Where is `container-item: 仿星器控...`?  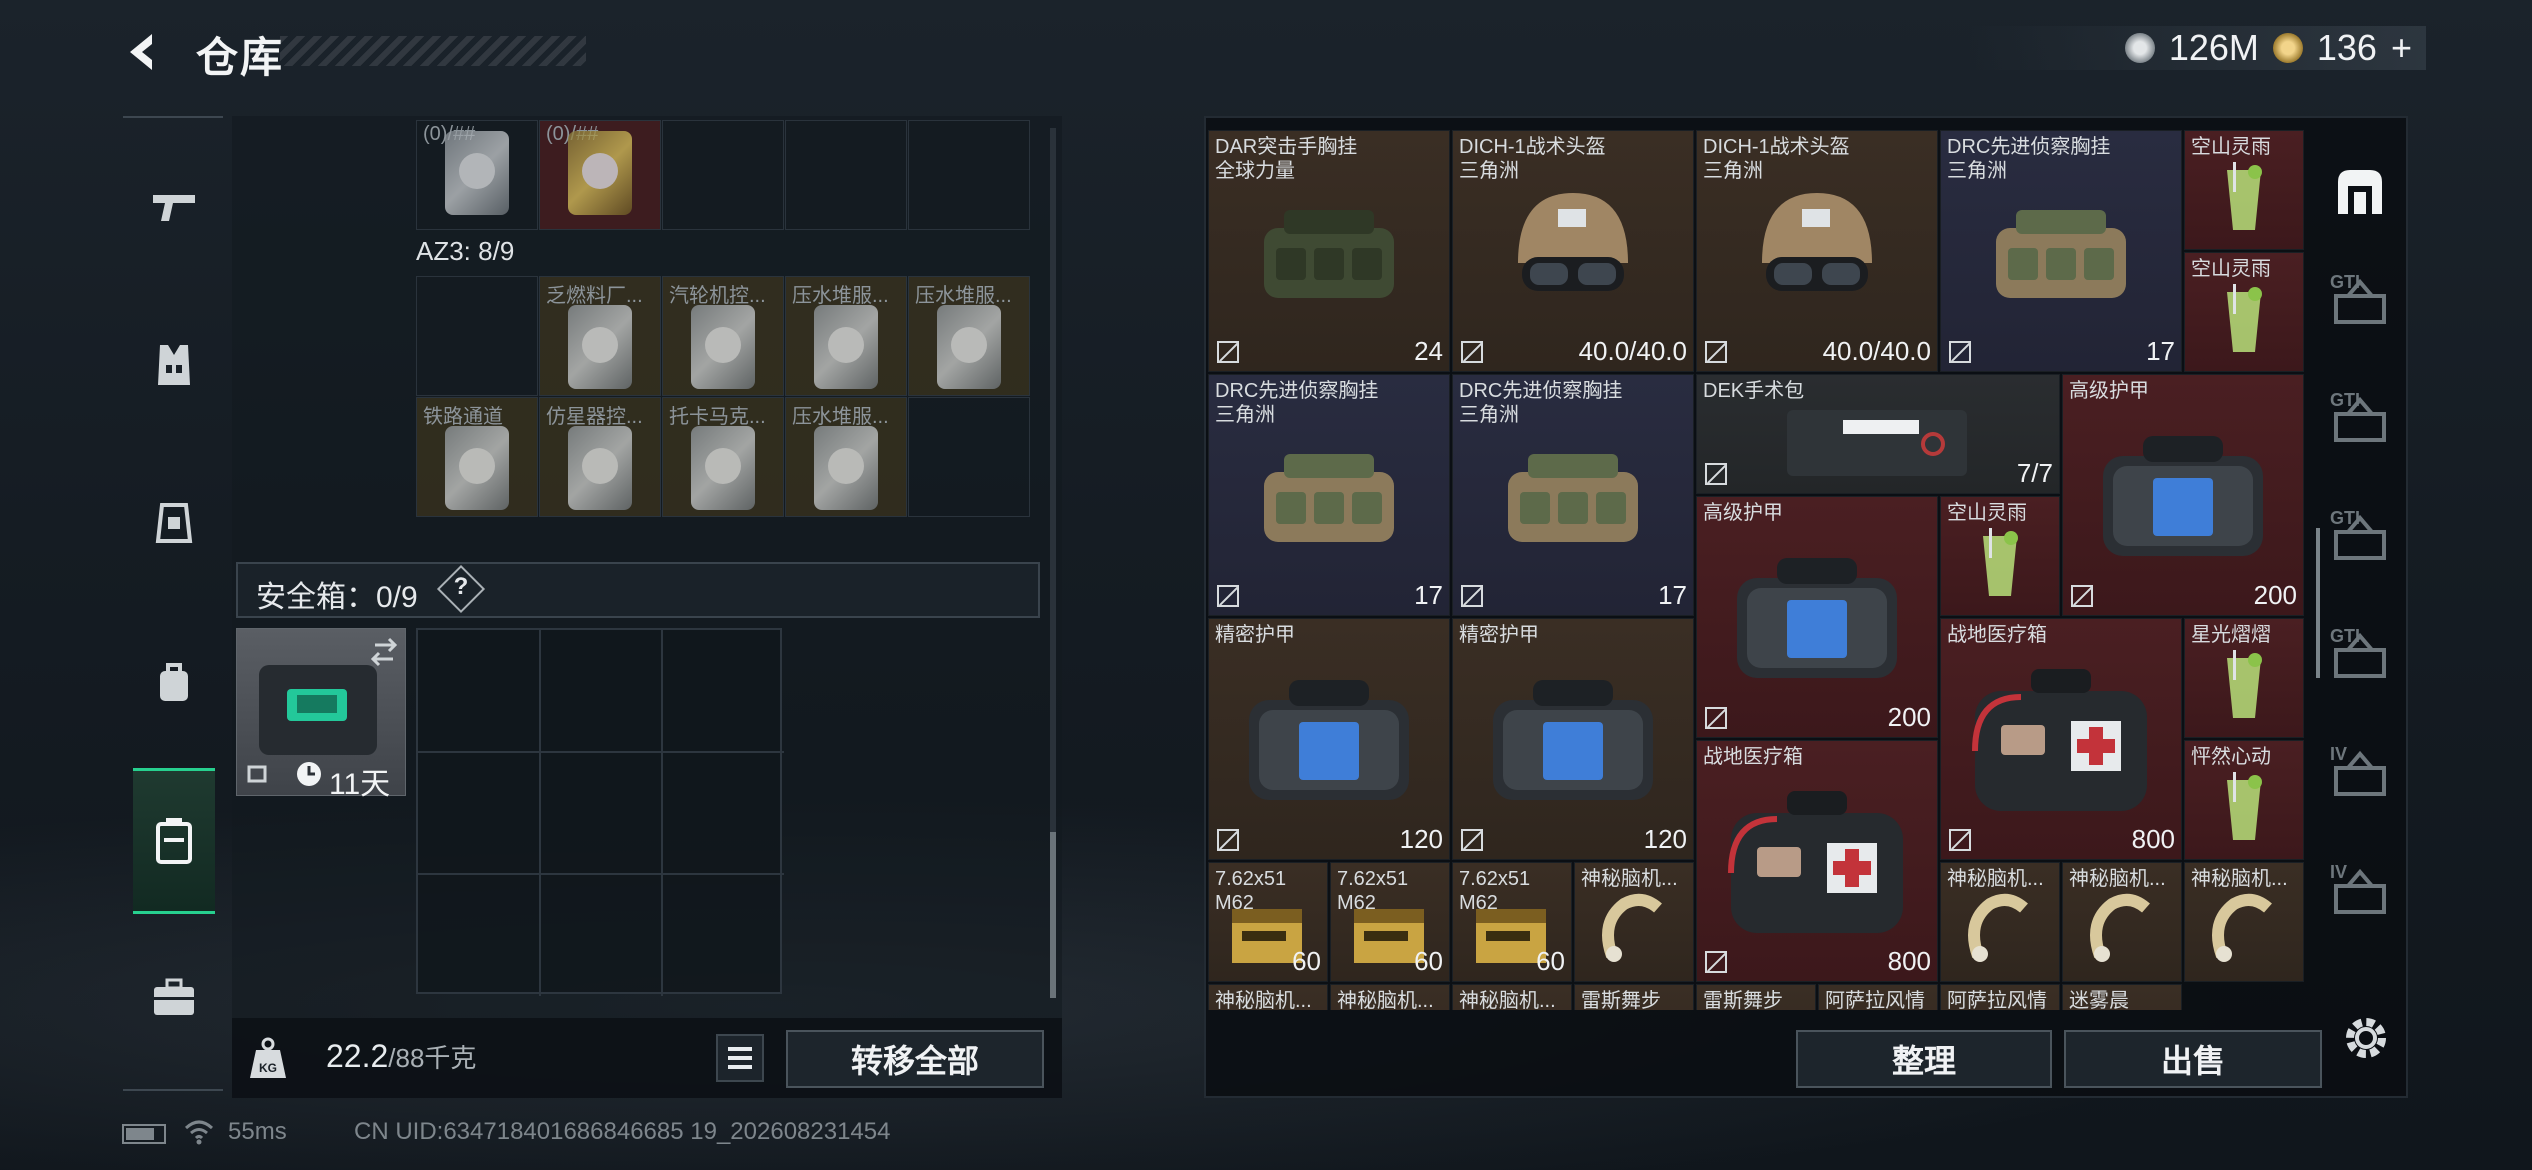
container-item: 仿星器控... is located at coordinates (600, 457).